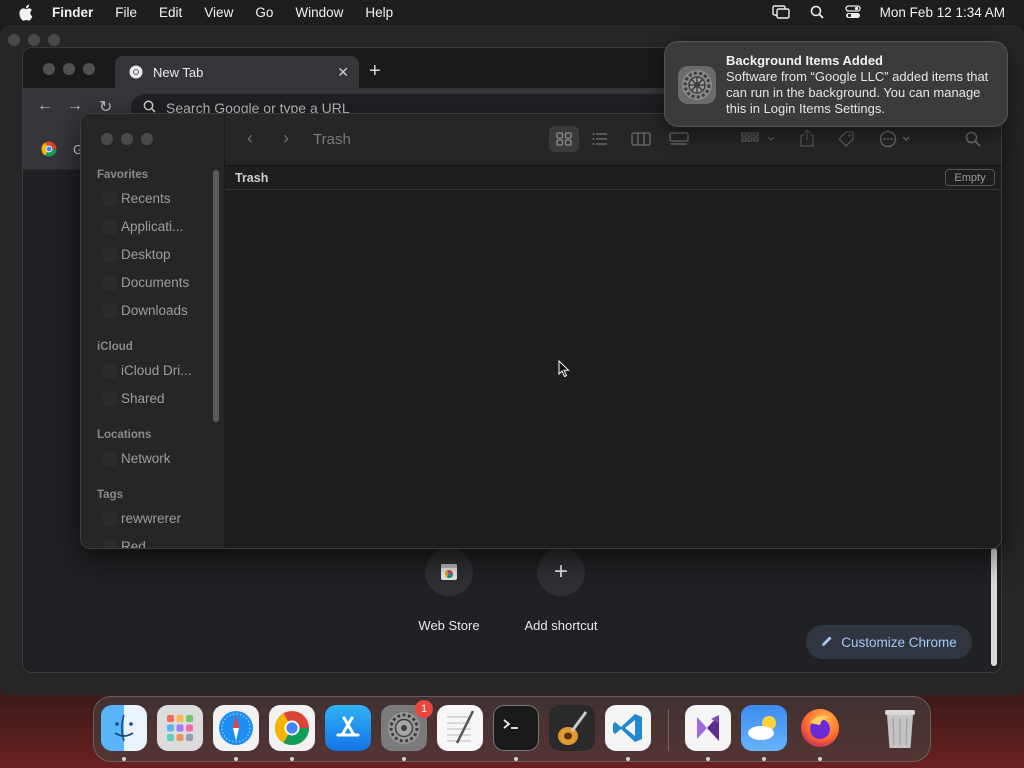 This screenshot has height=768, width=1024. Describe the element at coordinates (110, 254) in the screenshot. I see `desktop-icon` at that location.